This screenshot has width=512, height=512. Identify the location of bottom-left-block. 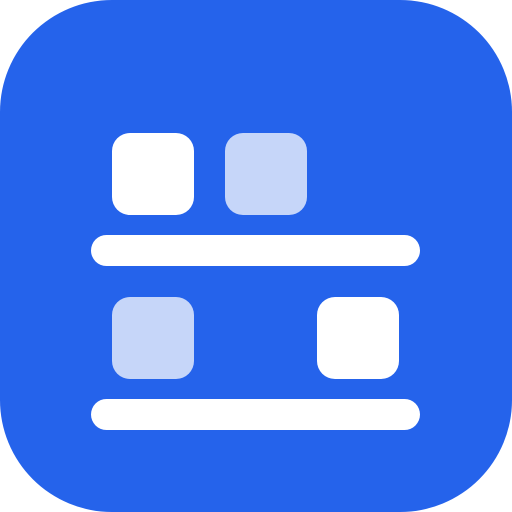
(153, 338).